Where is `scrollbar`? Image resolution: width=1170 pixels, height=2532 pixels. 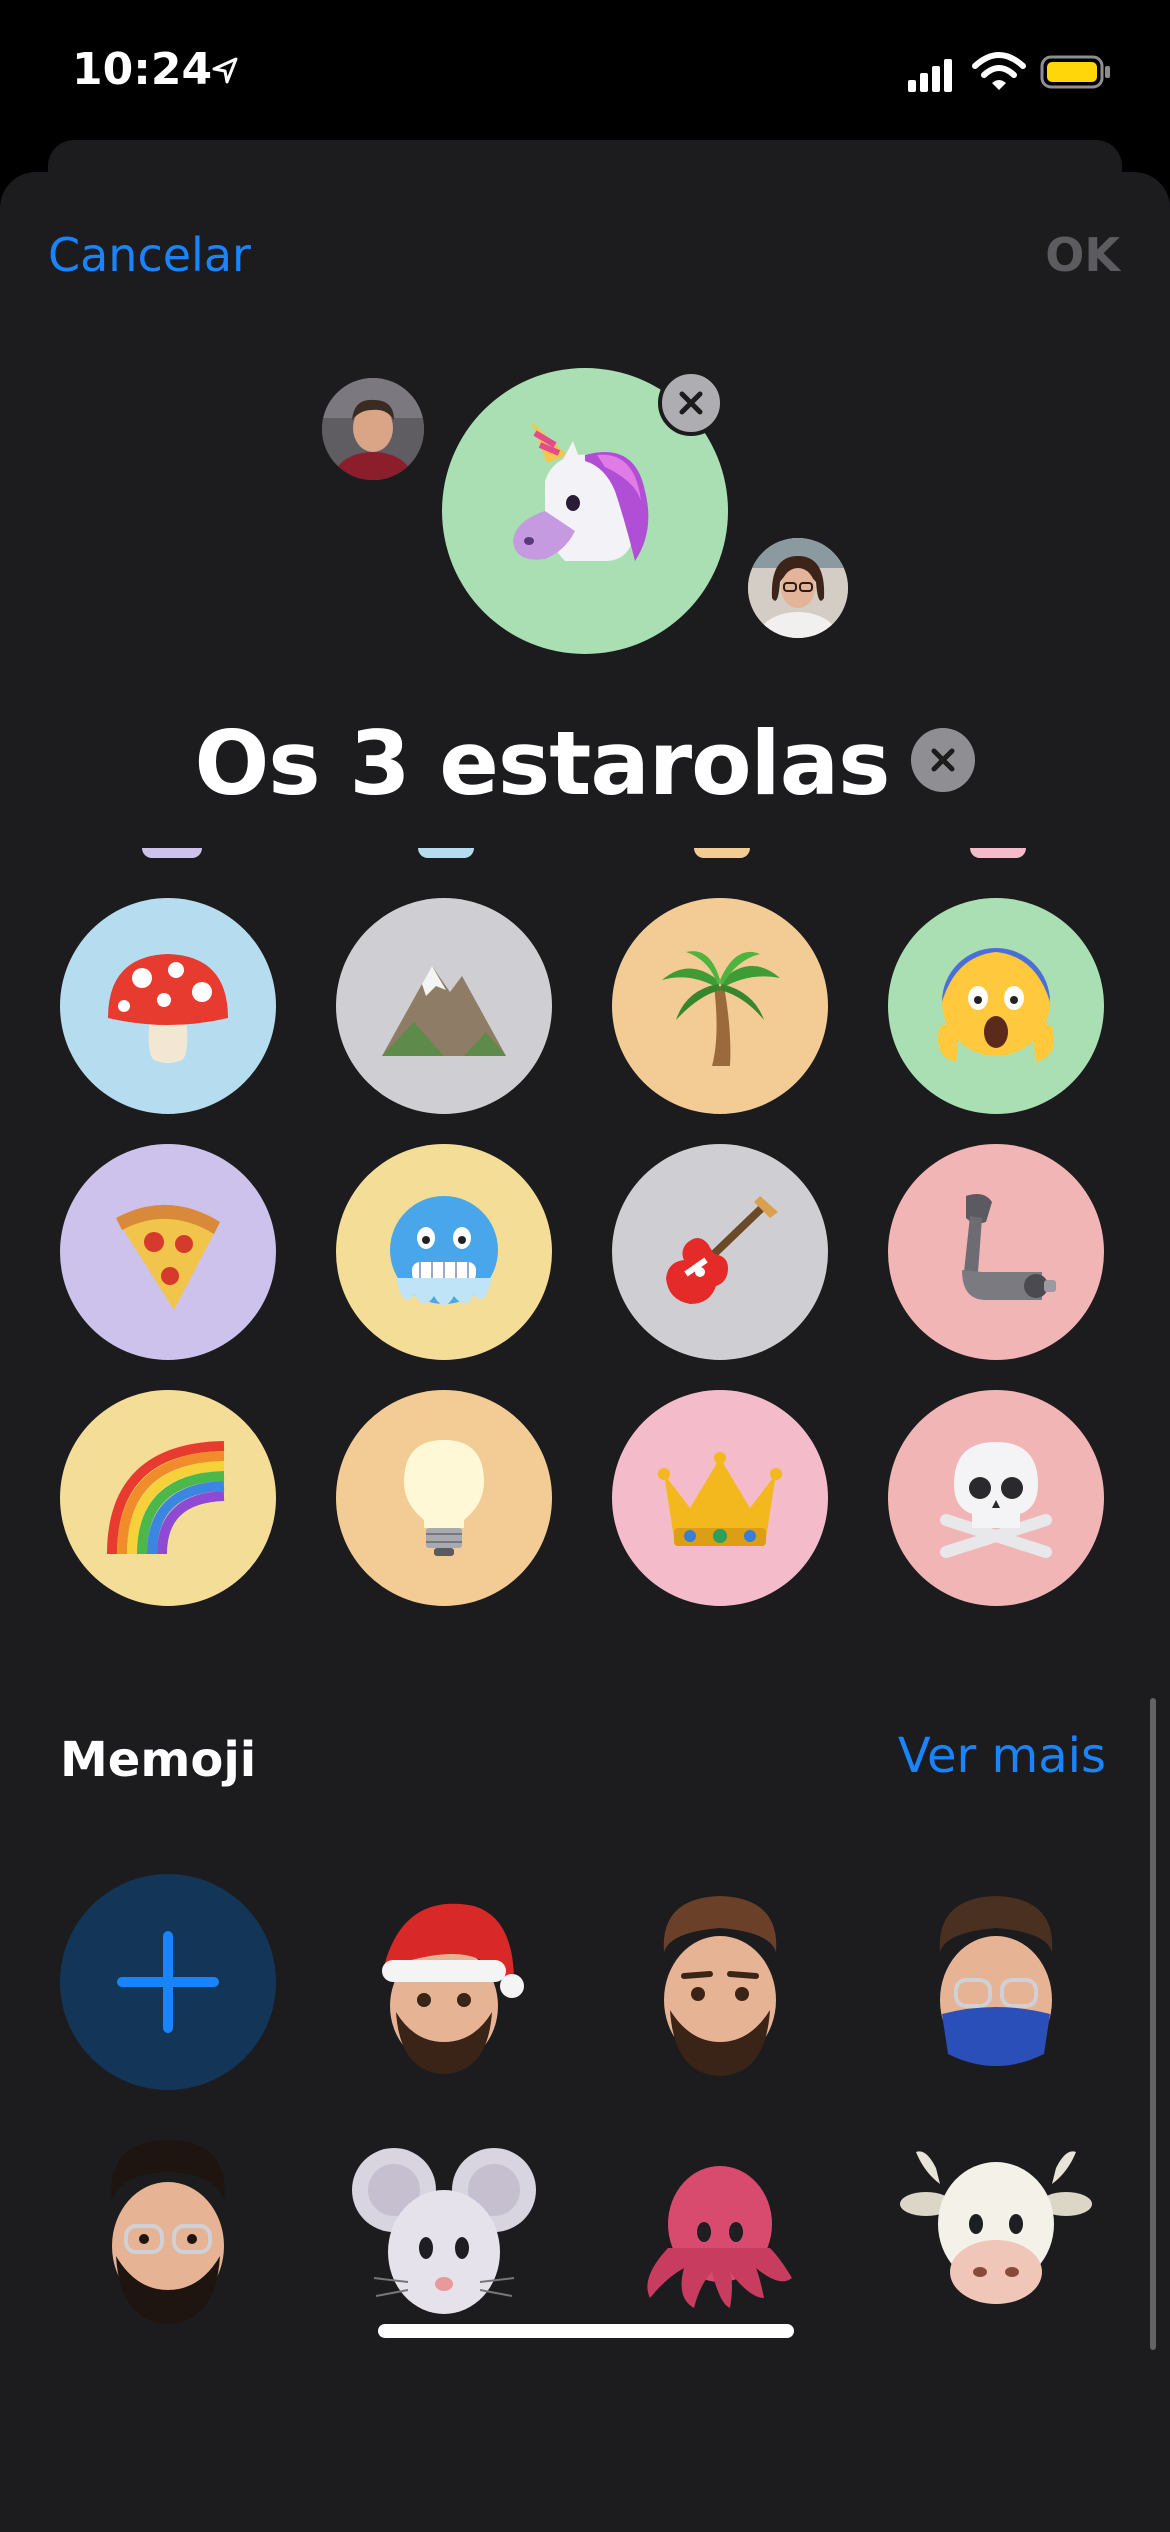 scrollbar is located at coordinates (1153, 2024).